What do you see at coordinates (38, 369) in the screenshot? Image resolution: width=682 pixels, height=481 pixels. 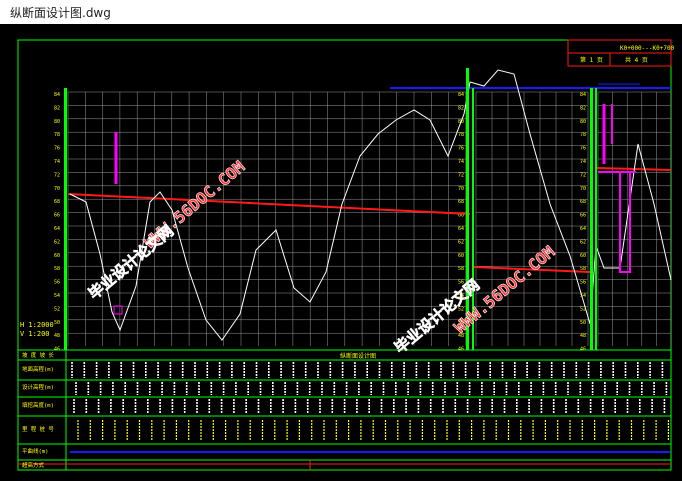 I see `row-label: 地面高程(m)` at bounding box center [38, 369].